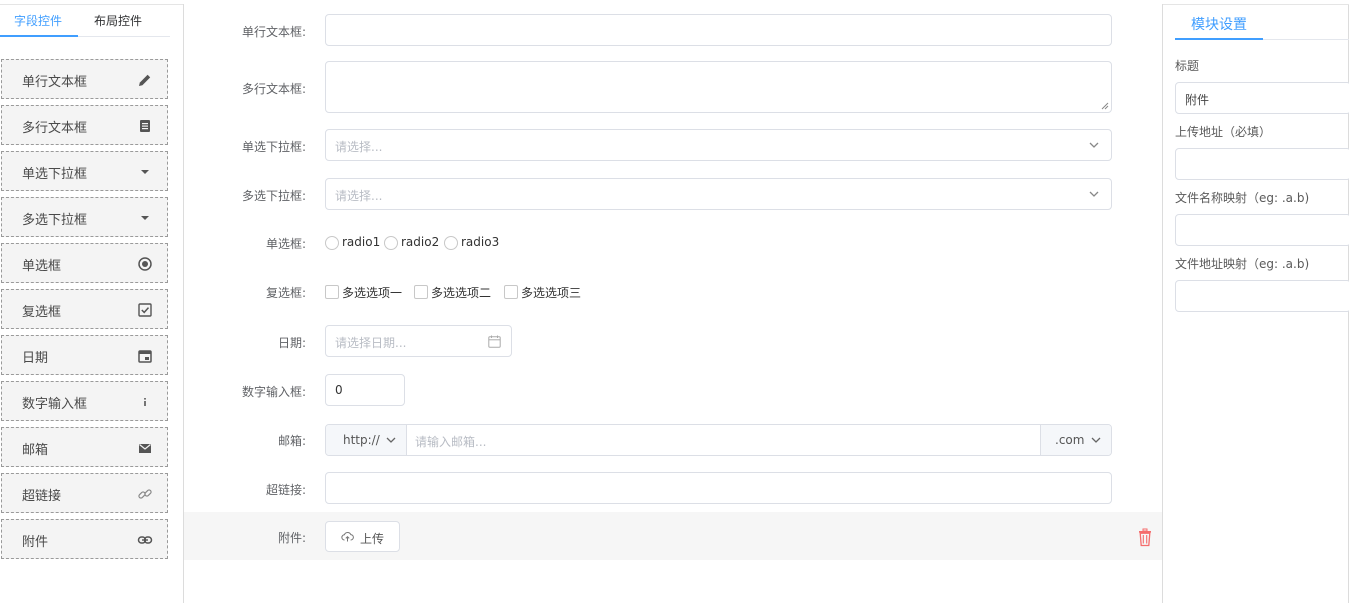 The height and width of the screenshot is (603, 1349). I want to click on control-email: 邮箱, so click(84, 447).